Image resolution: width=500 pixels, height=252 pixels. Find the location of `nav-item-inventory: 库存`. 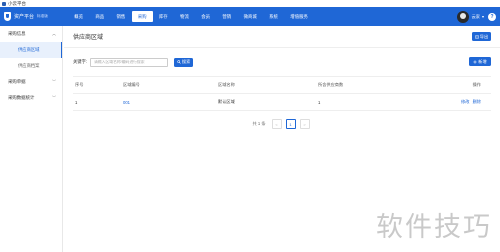

nav-item-inventory: 库存 is located at coordinates (163, 16).